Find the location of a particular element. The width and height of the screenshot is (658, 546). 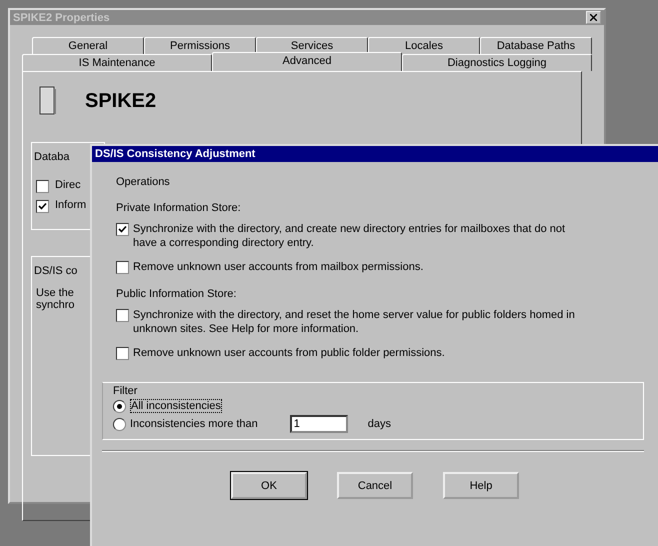

group-title: Filter is located at coordinates (125, 391).